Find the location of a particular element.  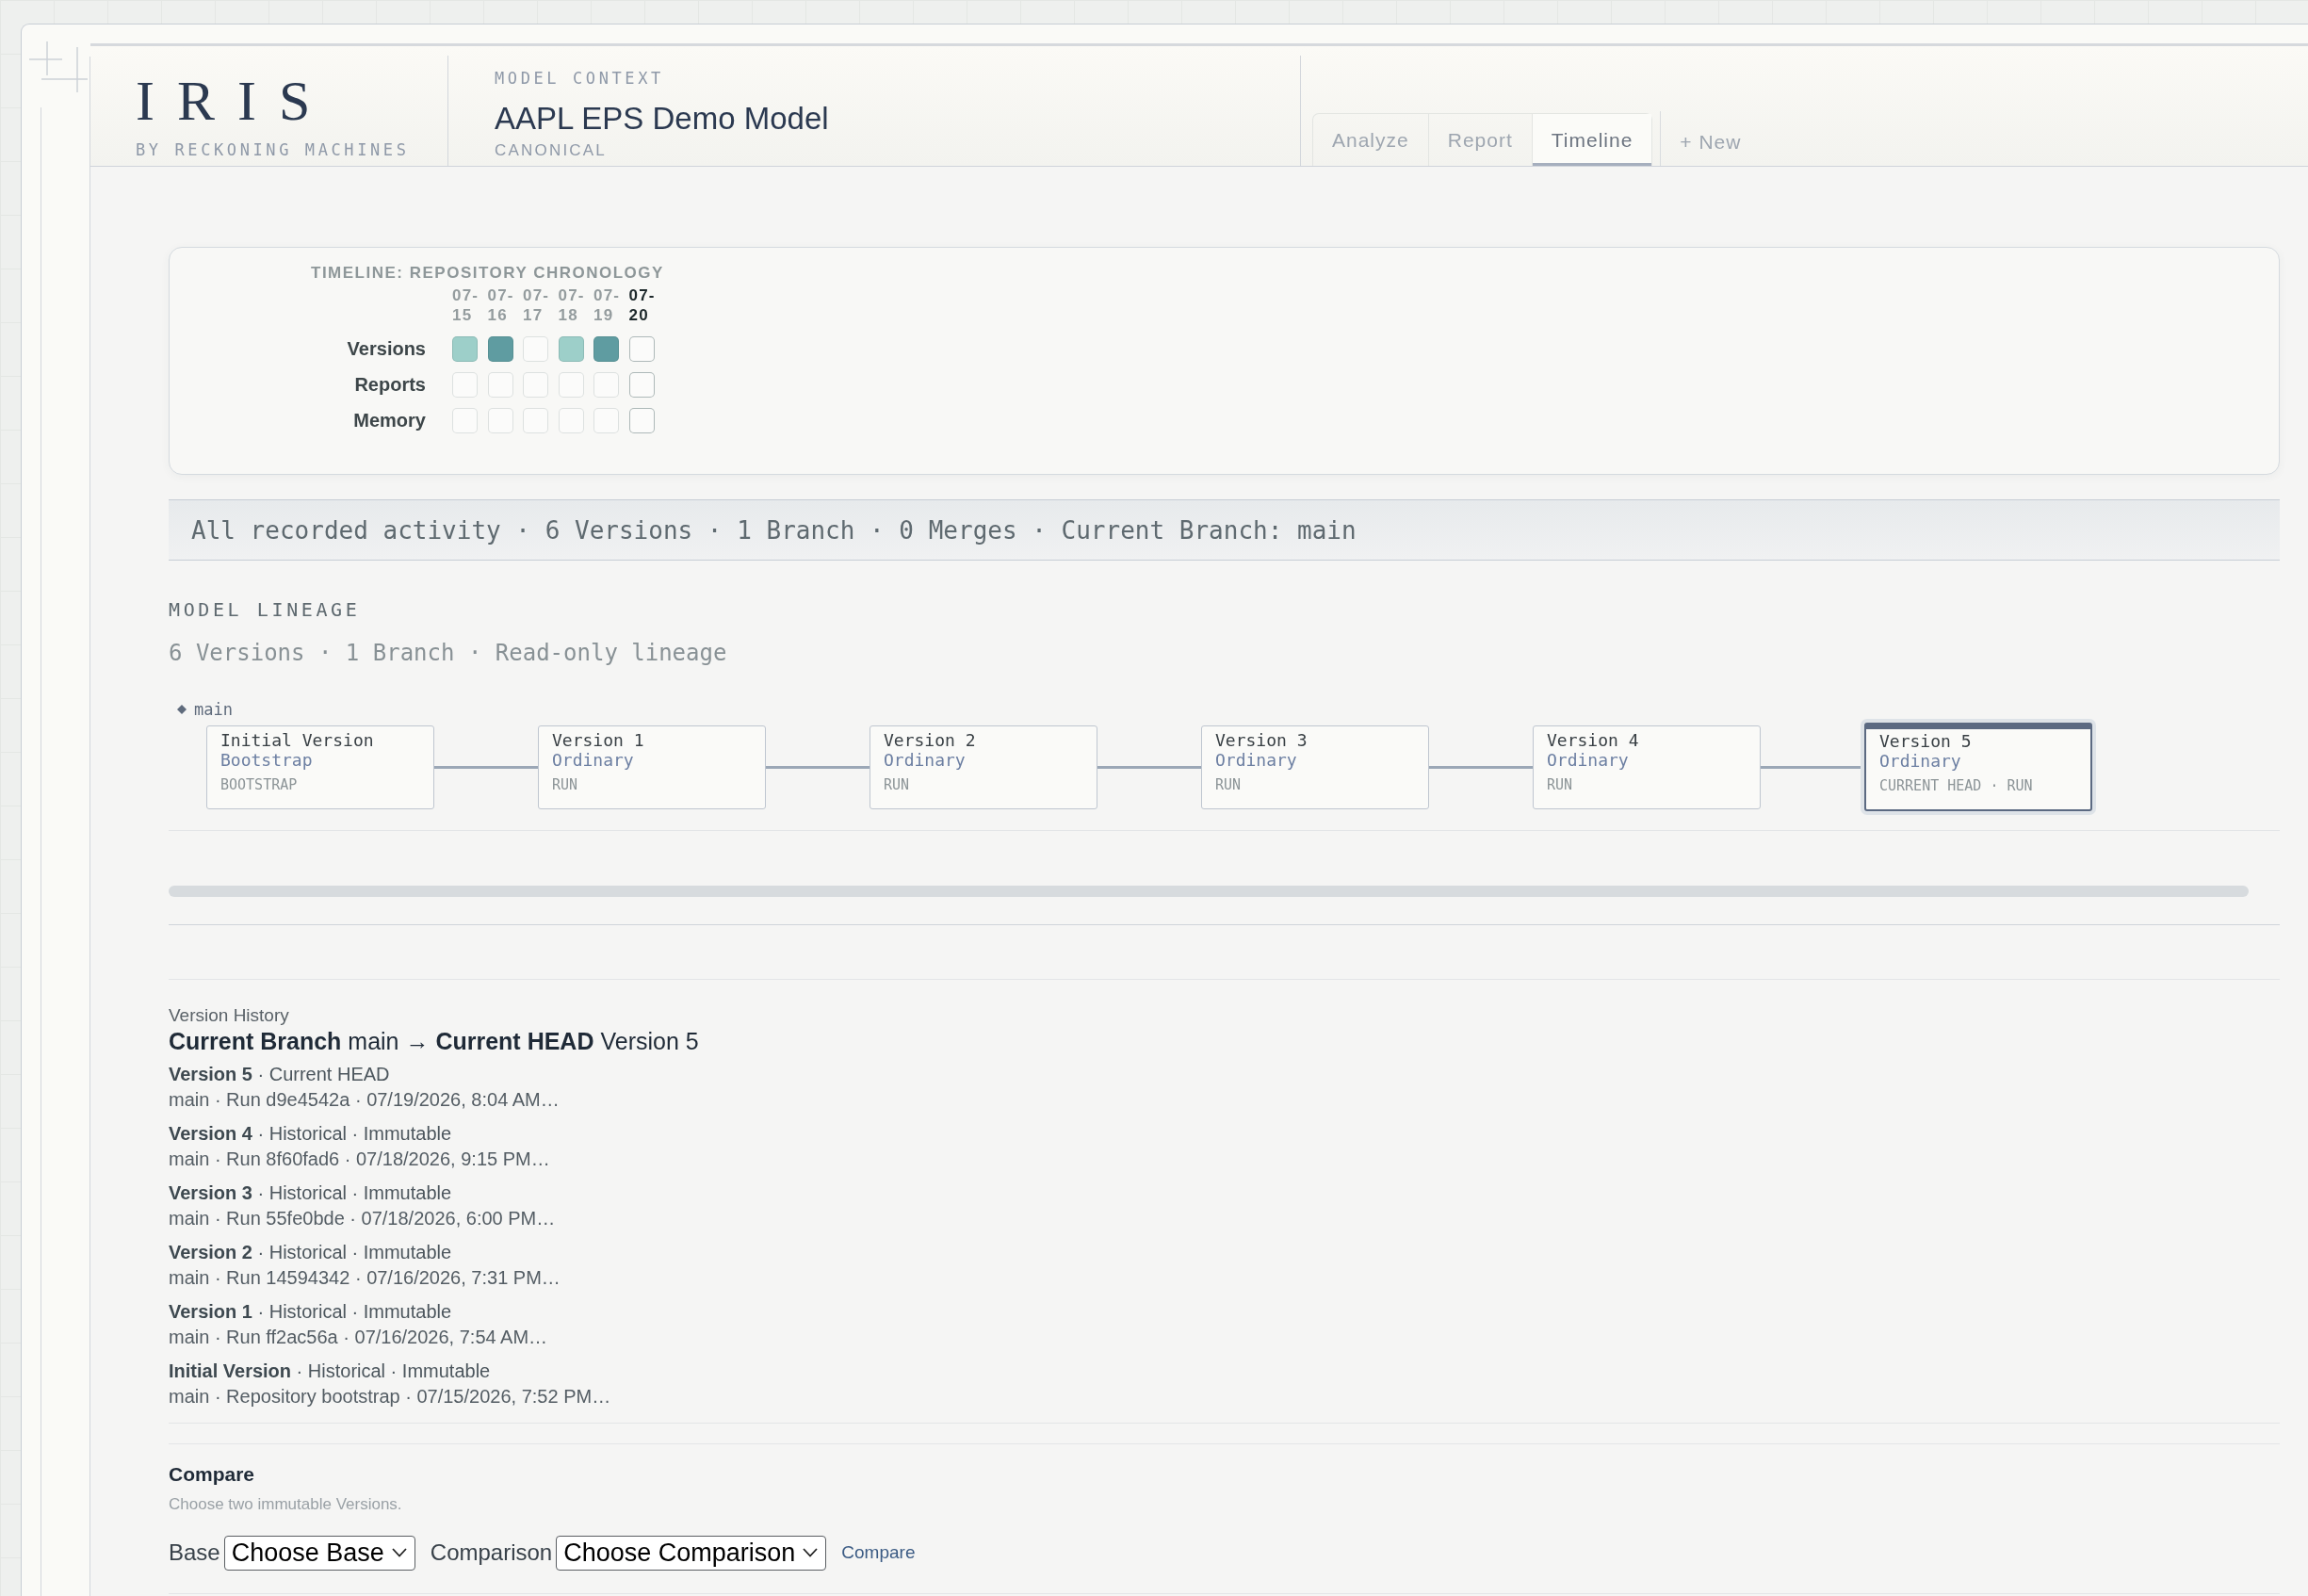

entry-title: Version 4 · Historical · Immutable is located at coordinates (311, 1134).